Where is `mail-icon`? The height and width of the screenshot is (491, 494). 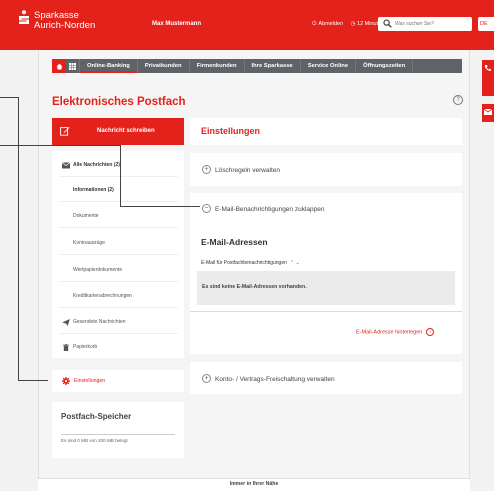 mail-icon is located at coordinates (488, 111).